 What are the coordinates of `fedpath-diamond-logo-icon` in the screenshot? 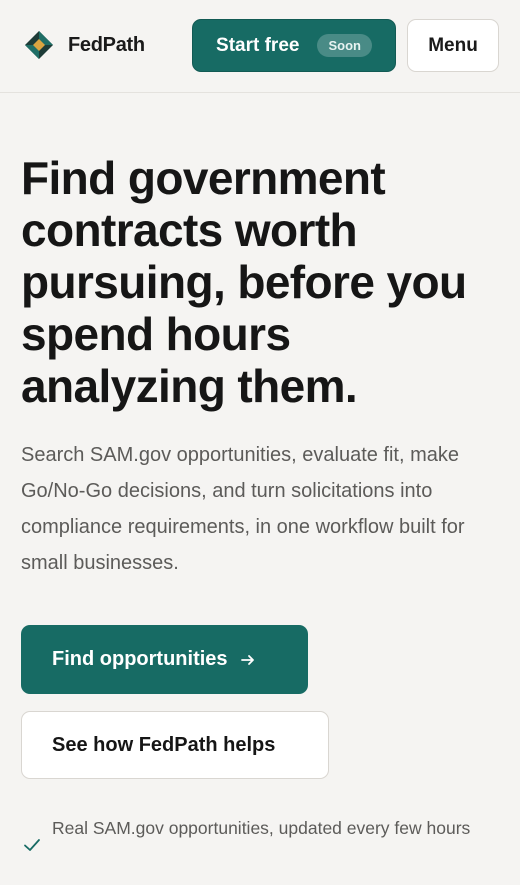 It's located at (39, 45).